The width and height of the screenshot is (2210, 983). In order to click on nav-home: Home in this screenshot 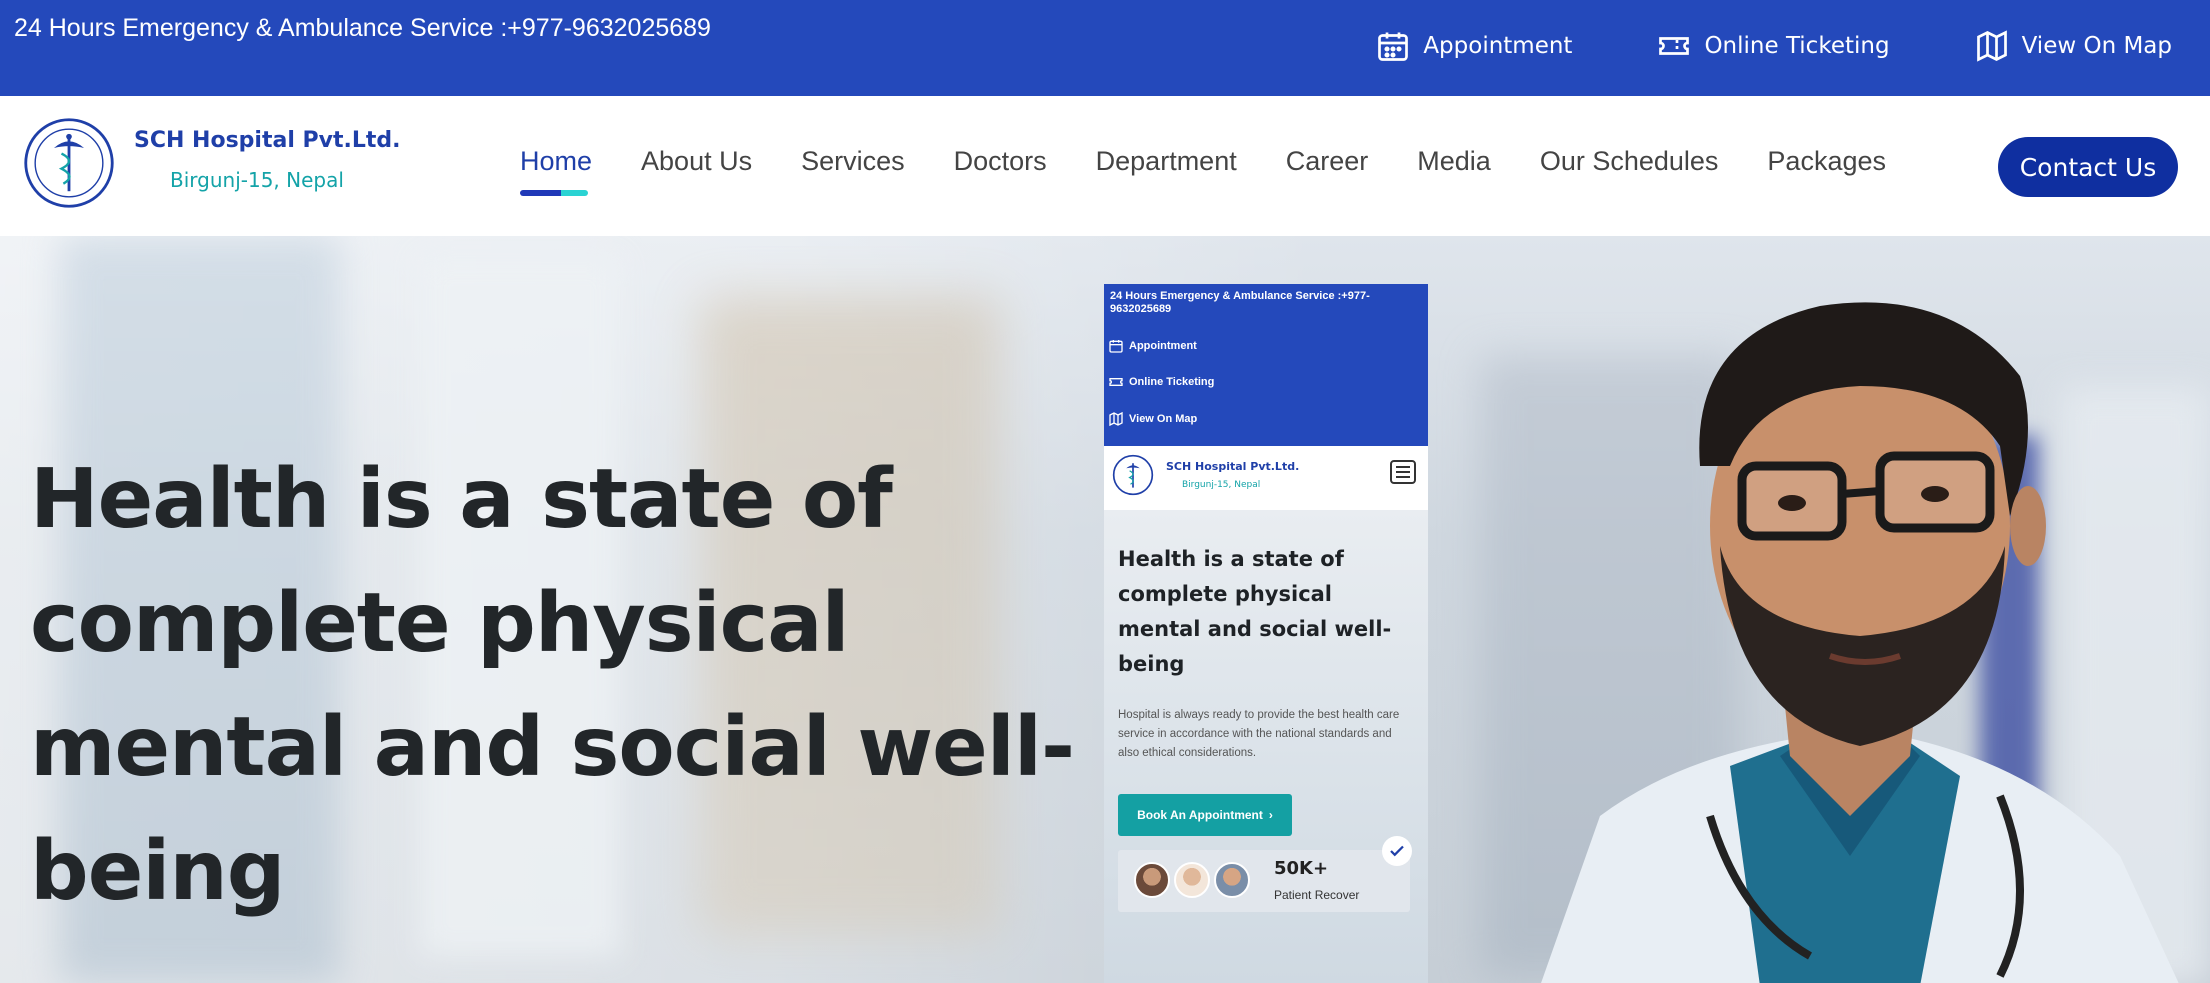, I will do `click(556, 171)`.